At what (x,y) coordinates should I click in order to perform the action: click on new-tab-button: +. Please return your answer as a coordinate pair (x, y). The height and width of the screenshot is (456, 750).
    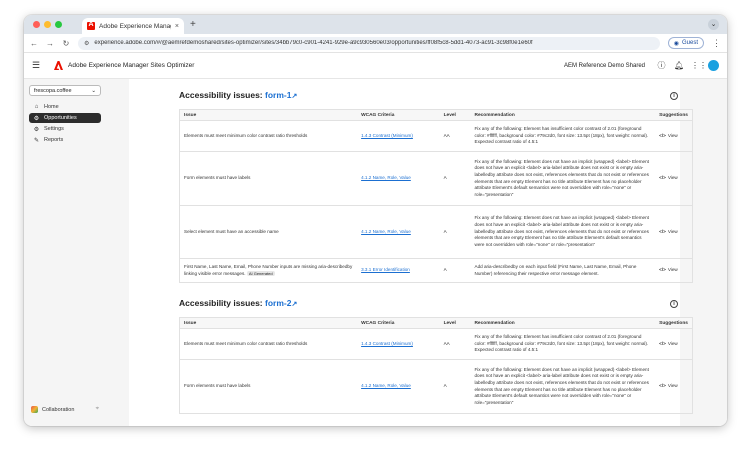
    Looking at the image, I should click on (193, 24).